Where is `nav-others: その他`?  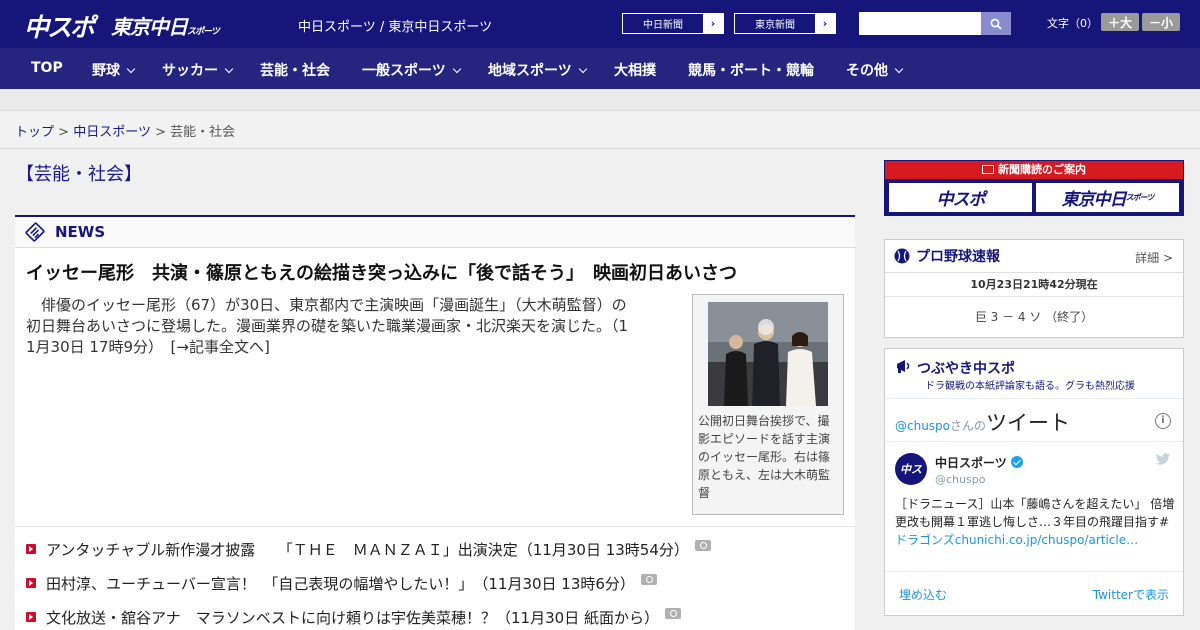
nav-others: その他 is located at coordinates (875, 70).